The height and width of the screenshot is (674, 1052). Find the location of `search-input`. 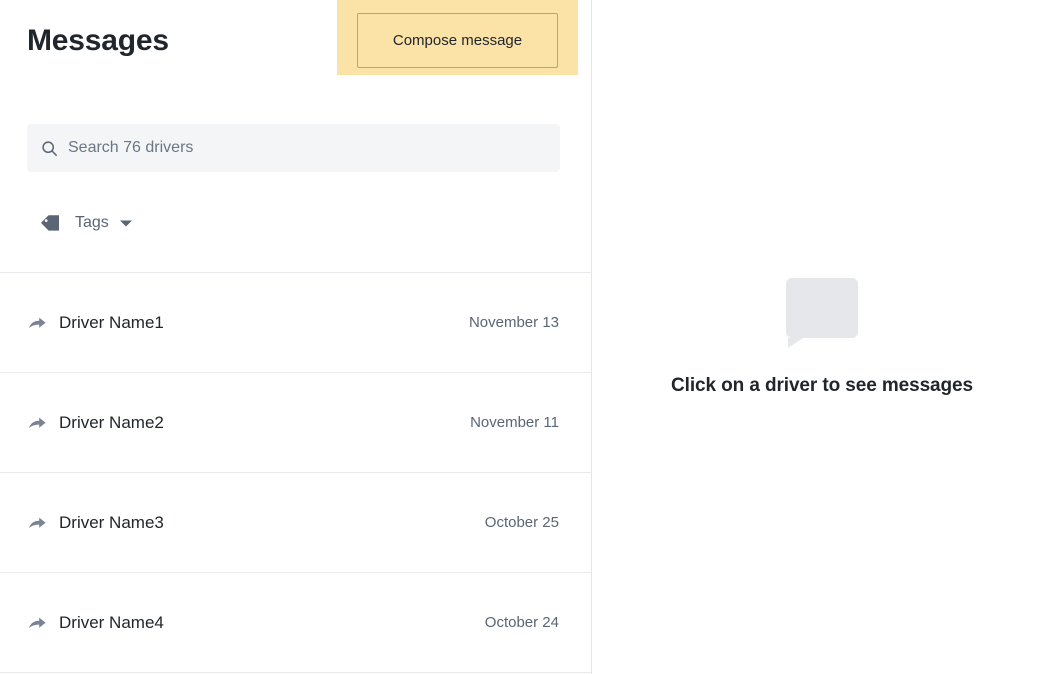

search-input is located at coordinates (314, 148).